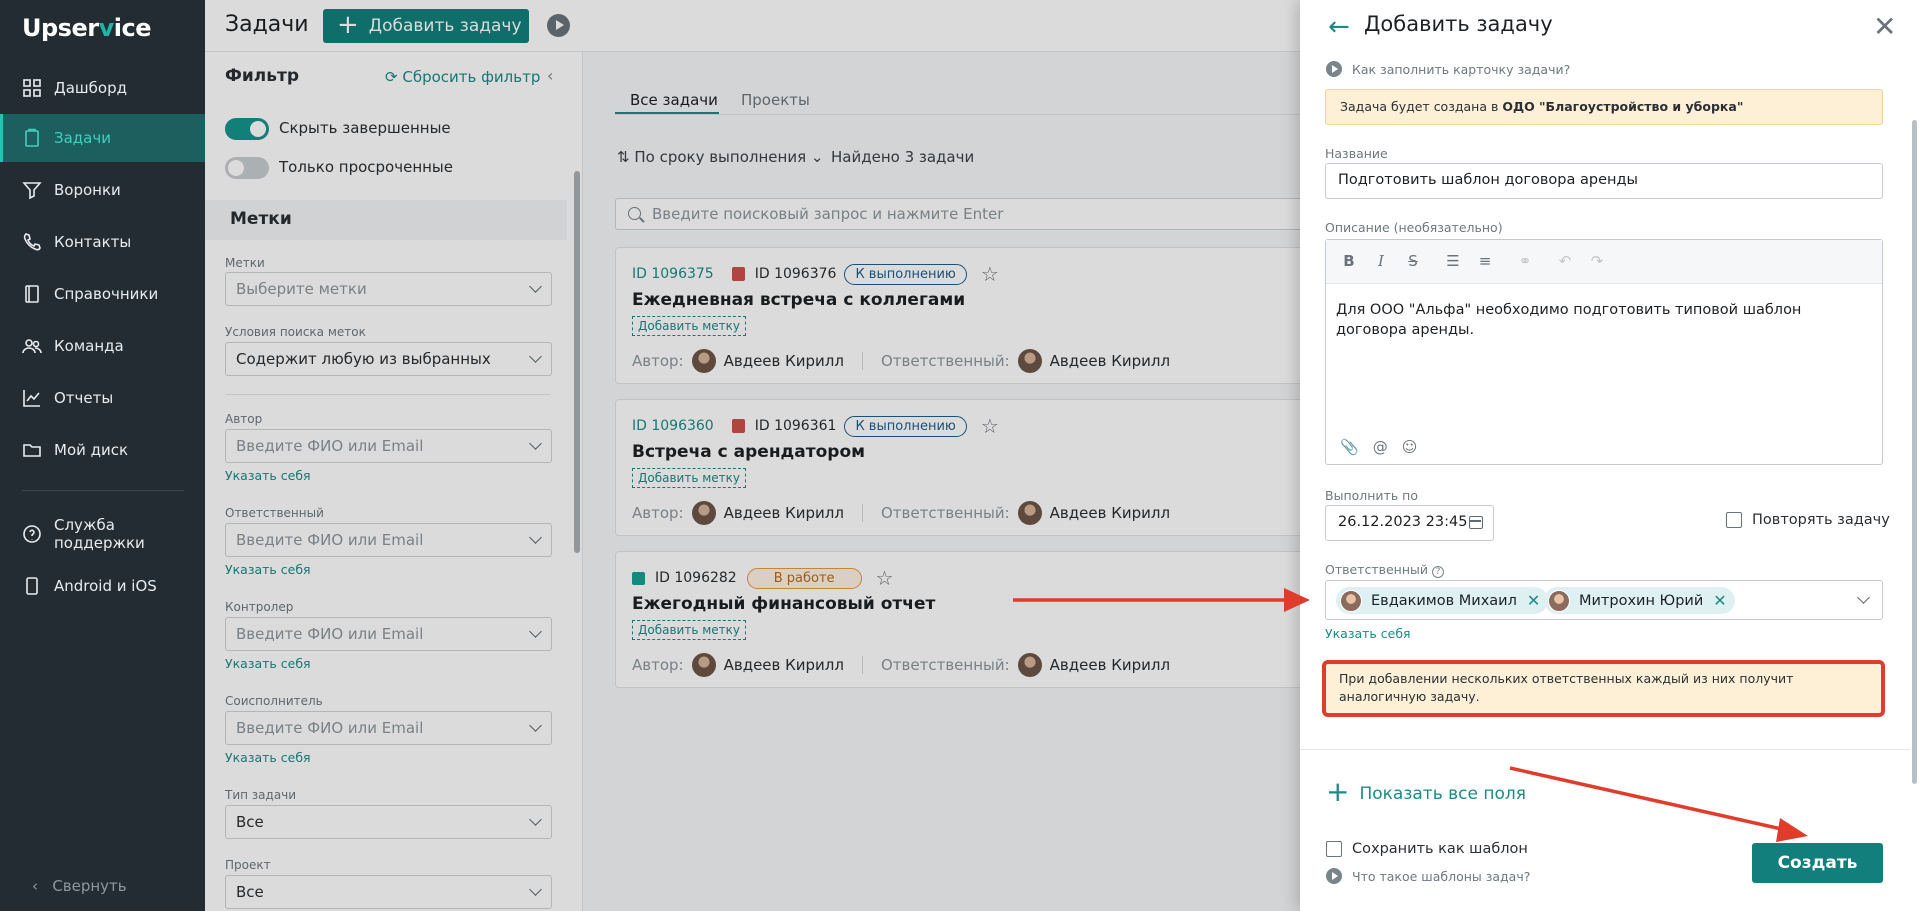 This screenshot has width=1920, height=911. Describe the element at coordinates (1734, 520) in the screenshot. I see `repeat-task-checkbox` at that location.